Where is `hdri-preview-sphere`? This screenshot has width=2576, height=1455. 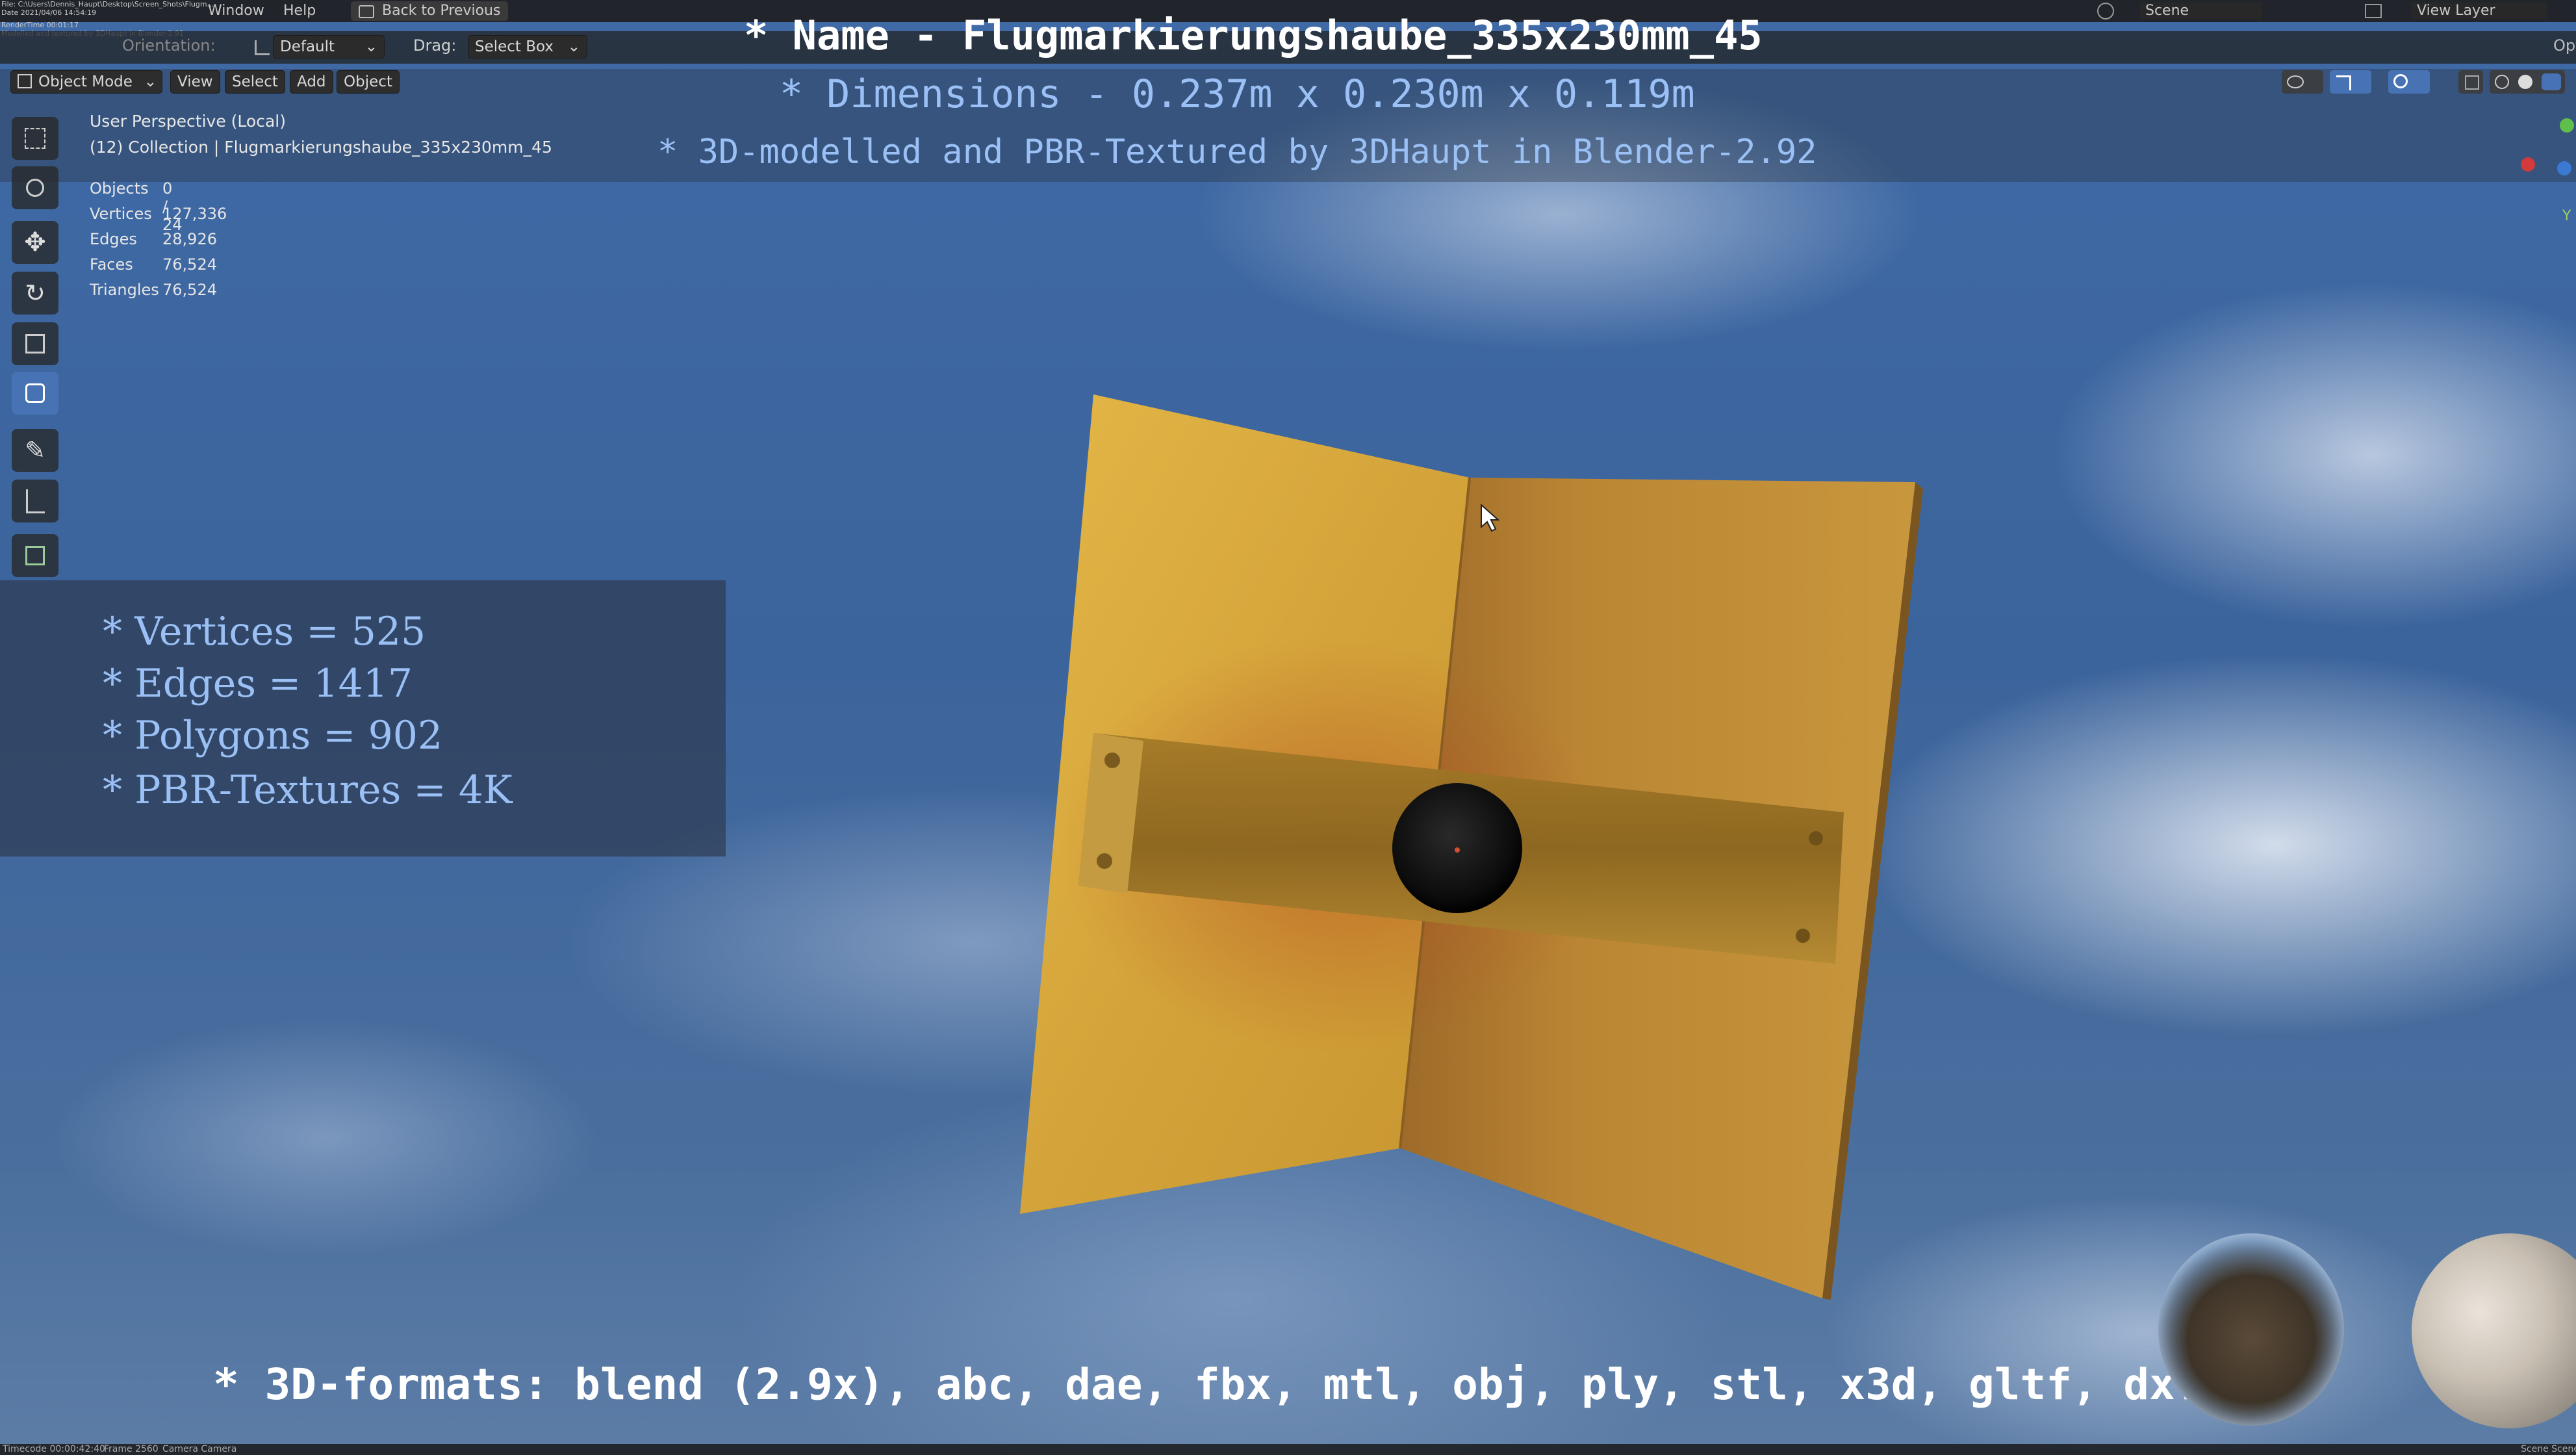 hdri-preview-sphere is located at coordinates (2251, 1329).